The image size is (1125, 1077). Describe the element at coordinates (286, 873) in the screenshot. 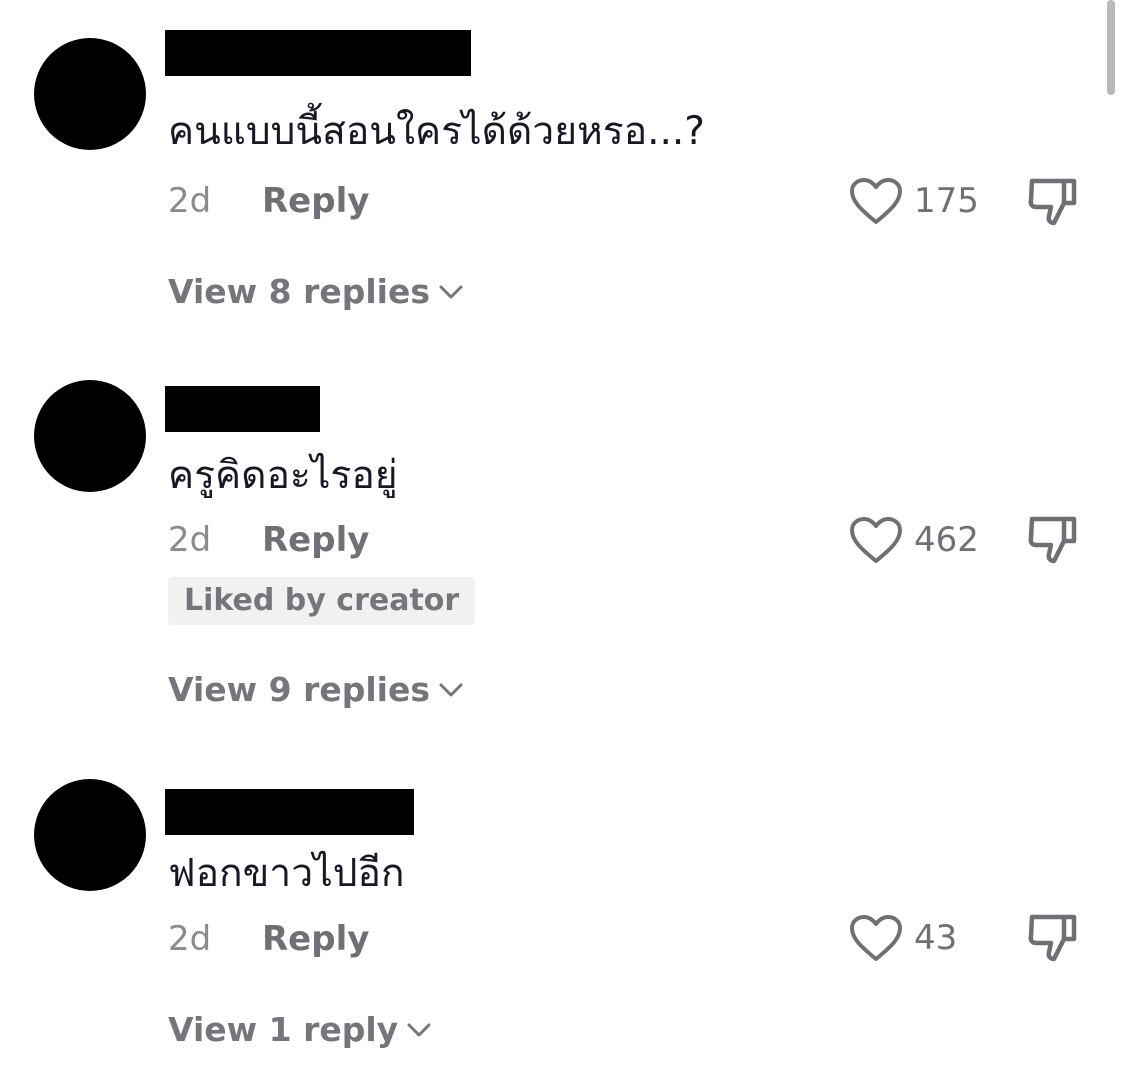

I see `comment-text: ฟอกขาวไปอีก` at that location.